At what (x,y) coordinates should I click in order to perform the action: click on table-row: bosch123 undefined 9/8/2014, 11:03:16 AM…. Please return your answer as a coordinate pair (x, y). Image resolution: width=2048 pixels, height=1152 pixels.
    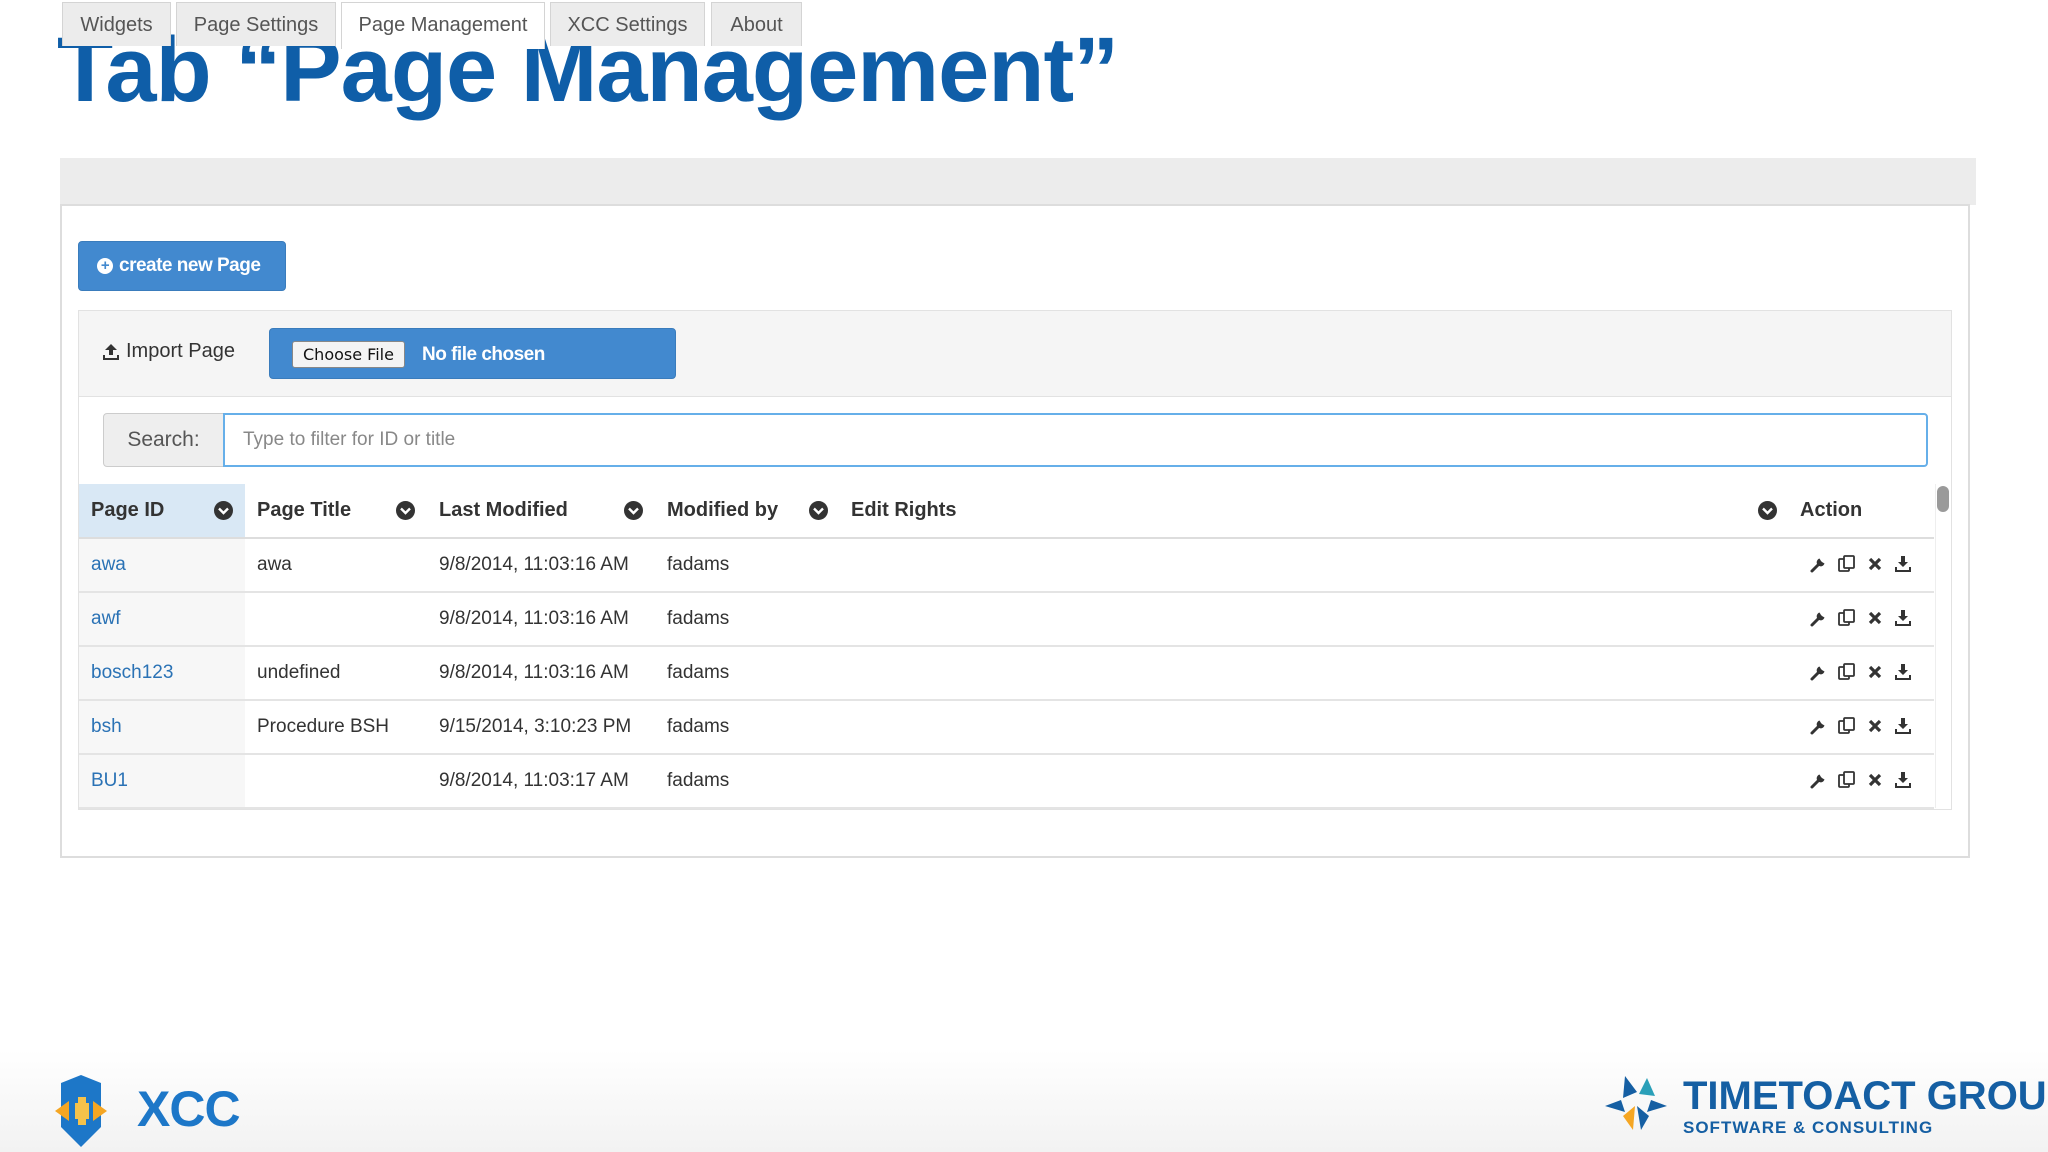
    Looking at the image, I should click on (1006, 674).